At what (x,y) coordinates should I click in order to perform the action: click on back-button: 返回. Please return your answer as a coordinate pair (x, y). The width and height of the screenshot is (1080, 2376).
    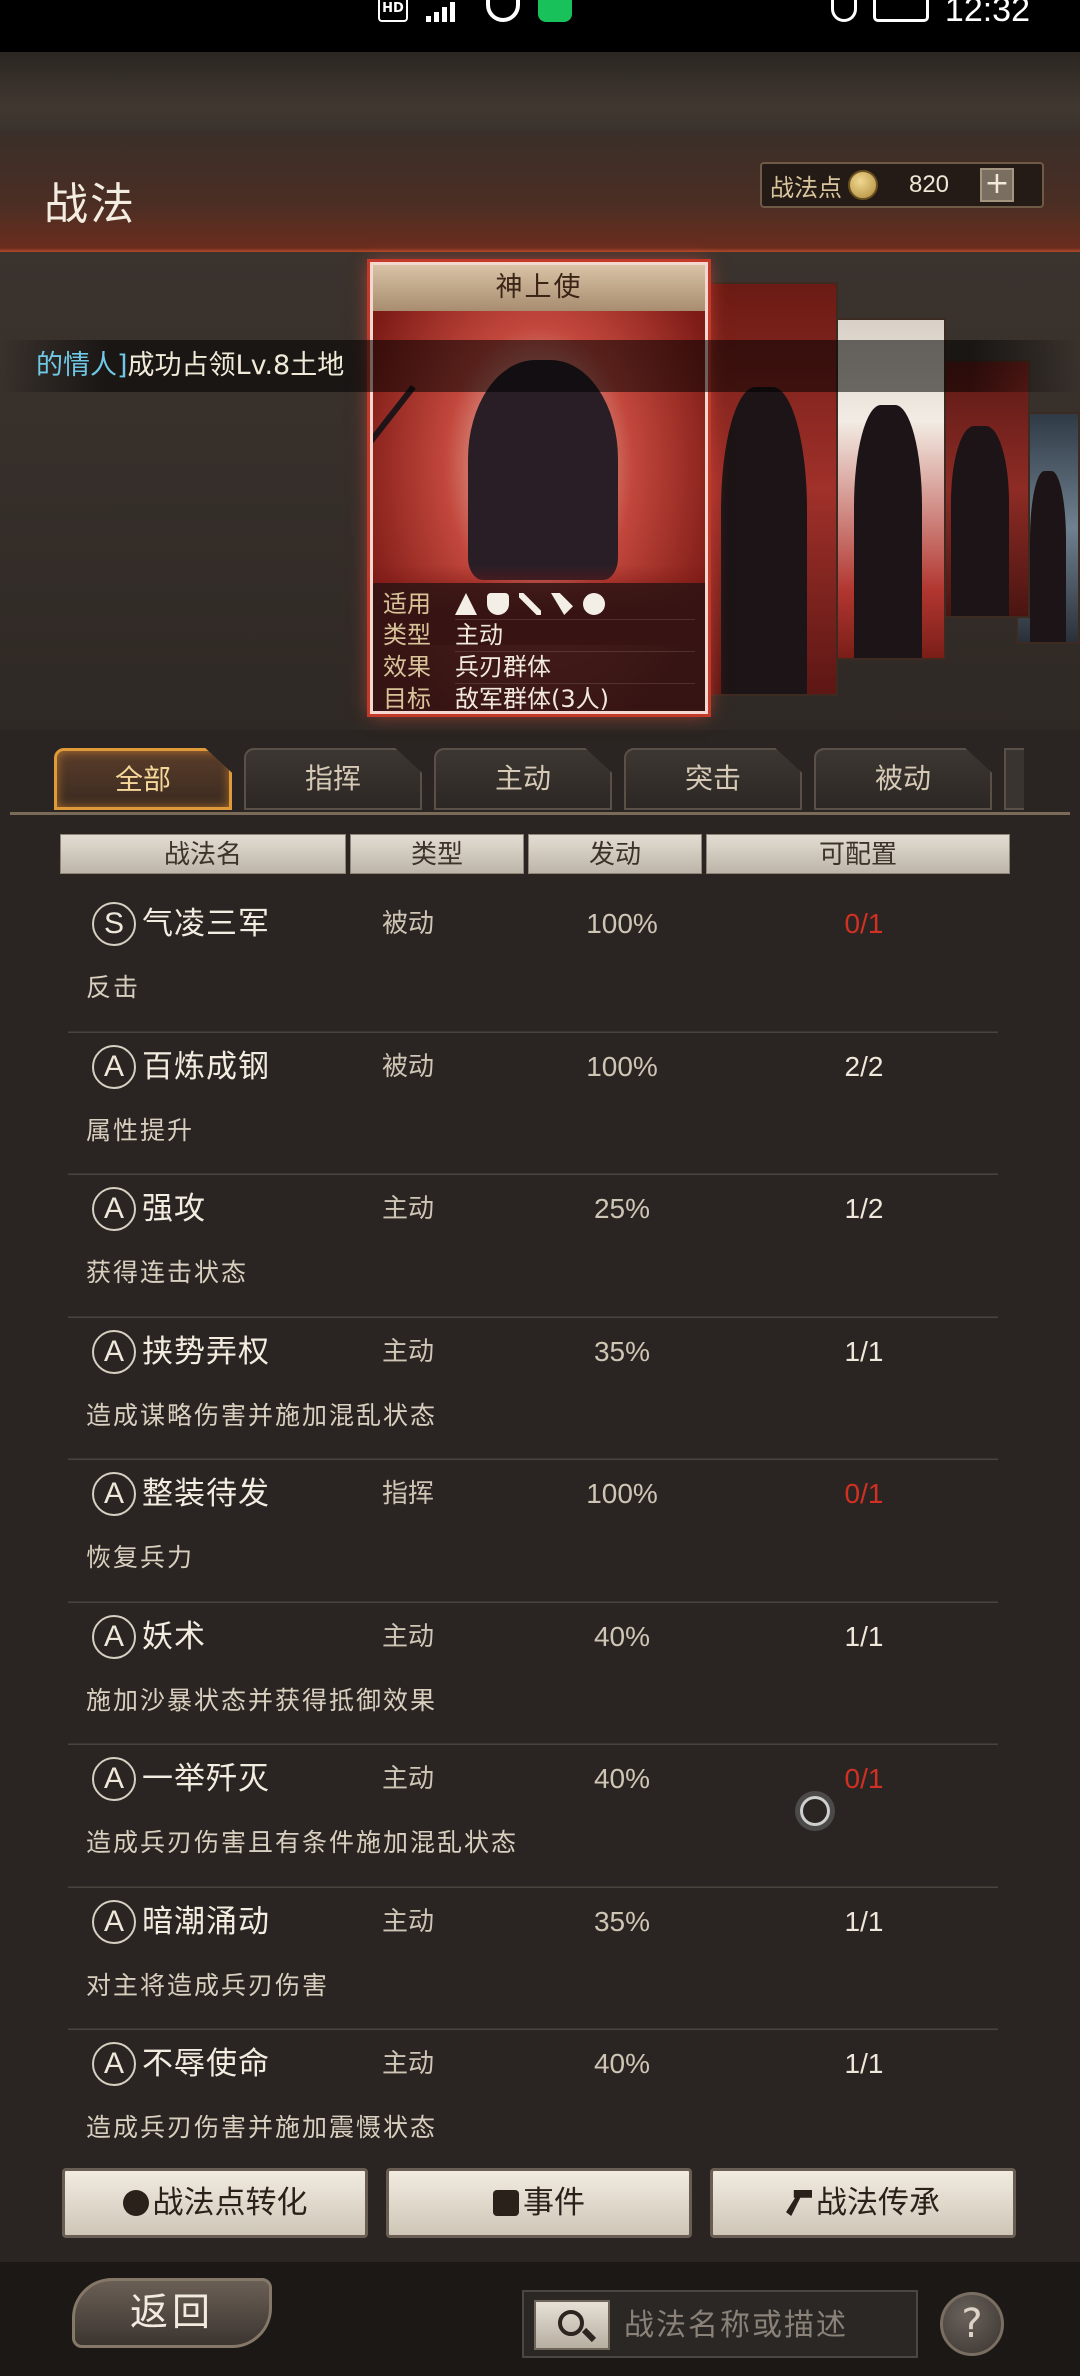
    Looking at the image, I should click on (172, 2313).